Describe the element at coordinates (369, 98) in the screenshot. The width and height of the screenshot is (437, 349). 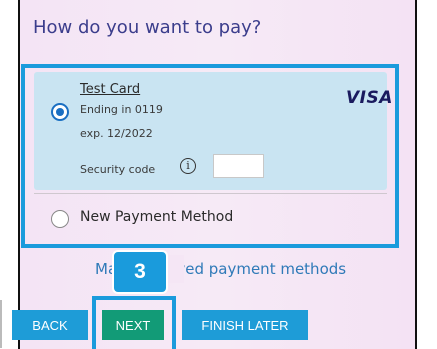
I see `visa-logo: VISA` at that location.